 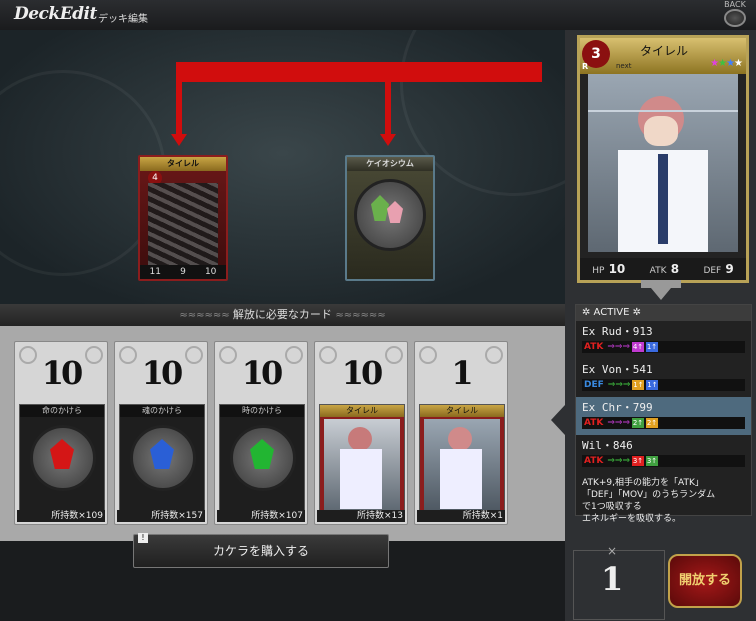 What do you see at coordinates (664, 51) in the screenshot?
I see `detail-card-name: タイレル` at bounding box center [664, 51].